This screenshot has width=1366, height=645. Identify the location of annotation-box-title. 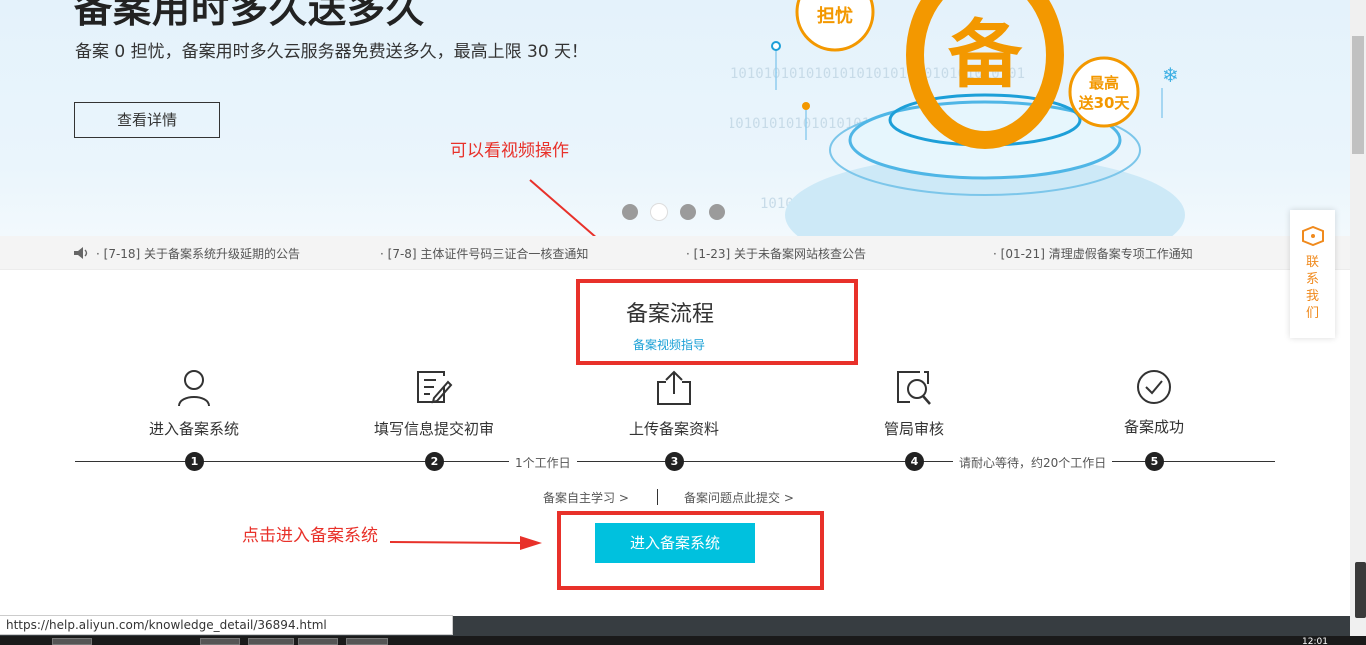
(717, 322).